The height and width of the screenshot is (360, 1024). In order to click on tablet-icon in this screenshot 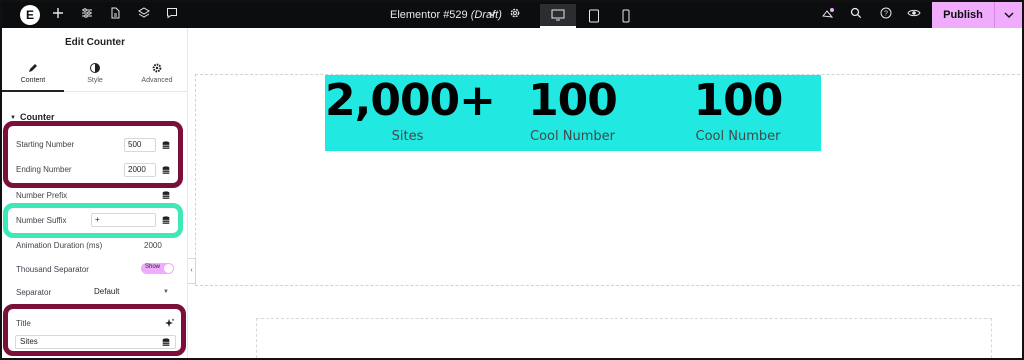, I will do `click(594, 16)`.